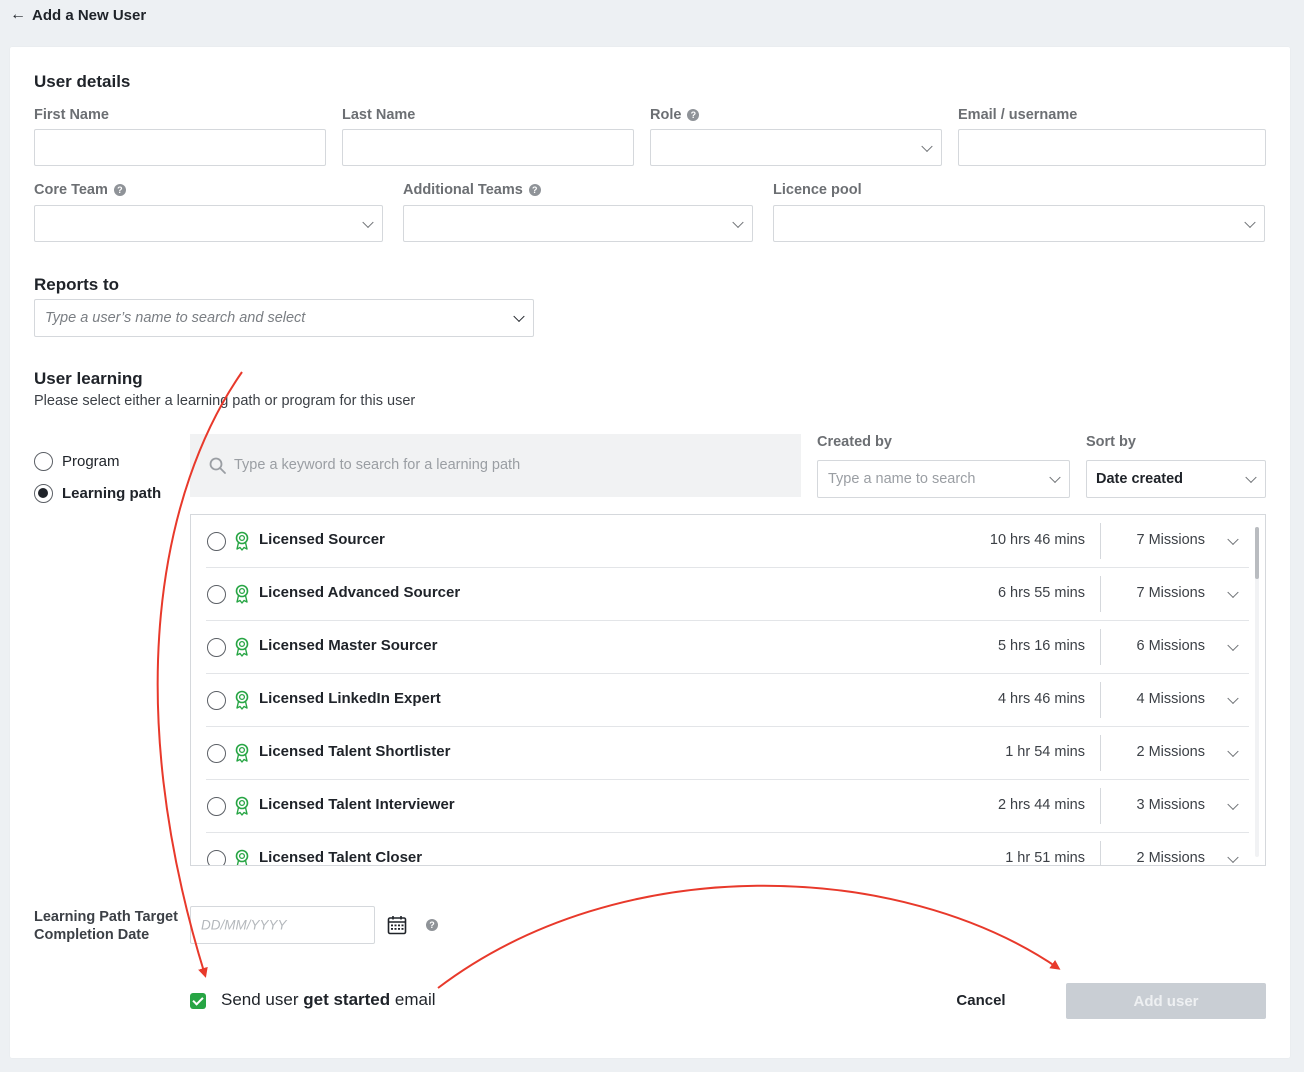  I want to click on created-by-placeholder: Type a name to search, so click(902, 479).